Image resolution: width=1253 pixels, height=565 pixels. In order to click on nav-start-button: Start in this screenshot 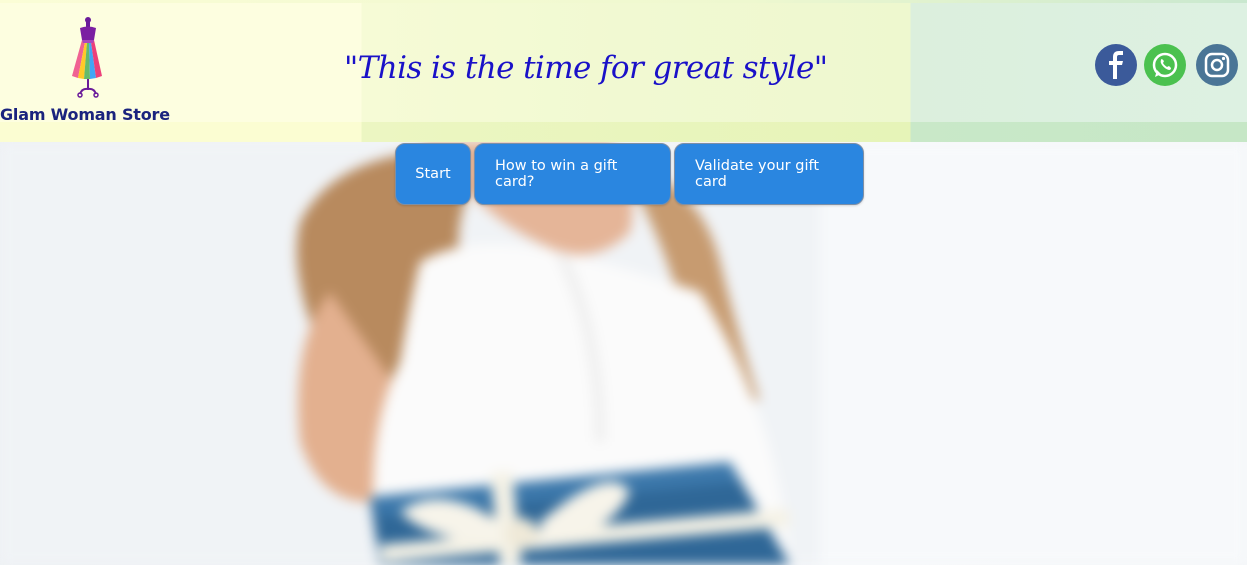, I will do `click(433, 174)`.